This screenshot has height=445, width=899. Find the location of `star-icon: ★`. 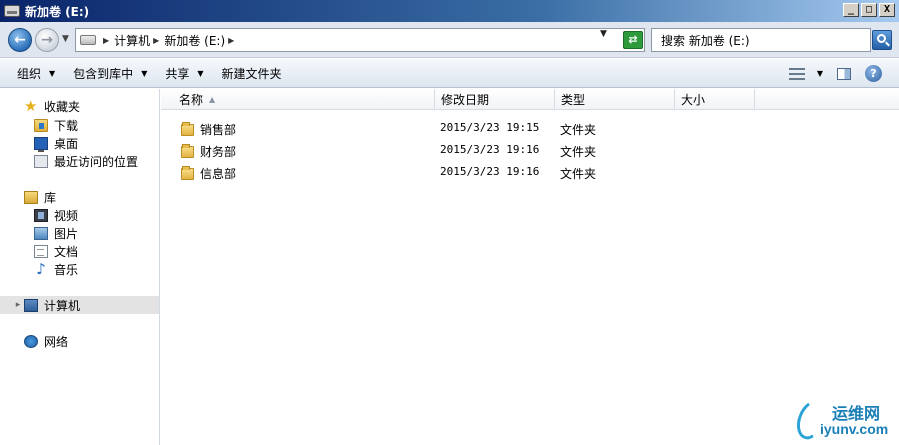

star-icon: ★ is located at coordinates (31, 105).